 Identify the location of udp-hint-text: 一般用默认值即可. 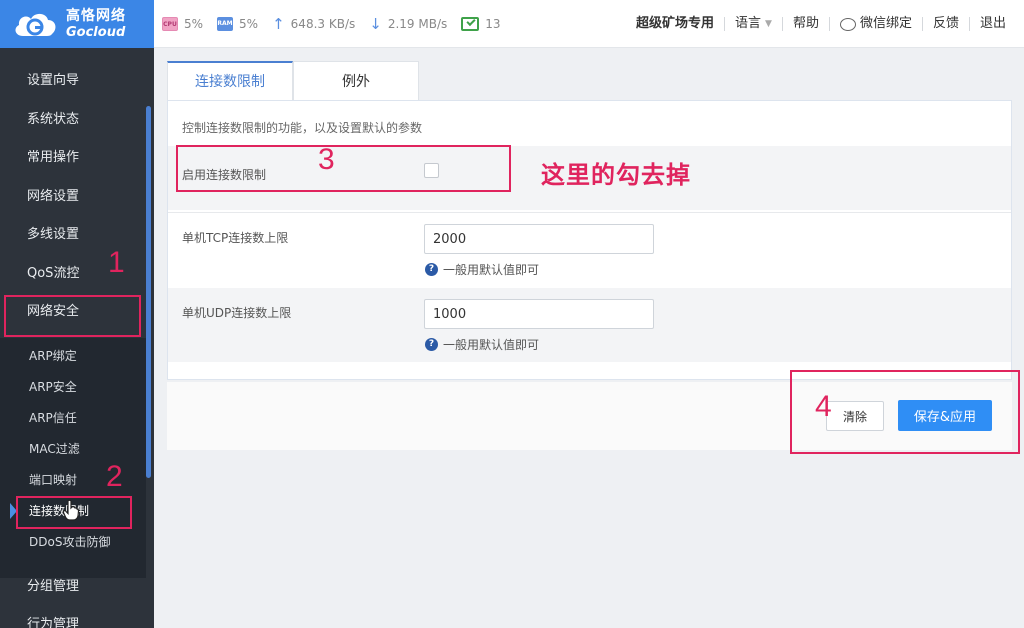
(491, 345).